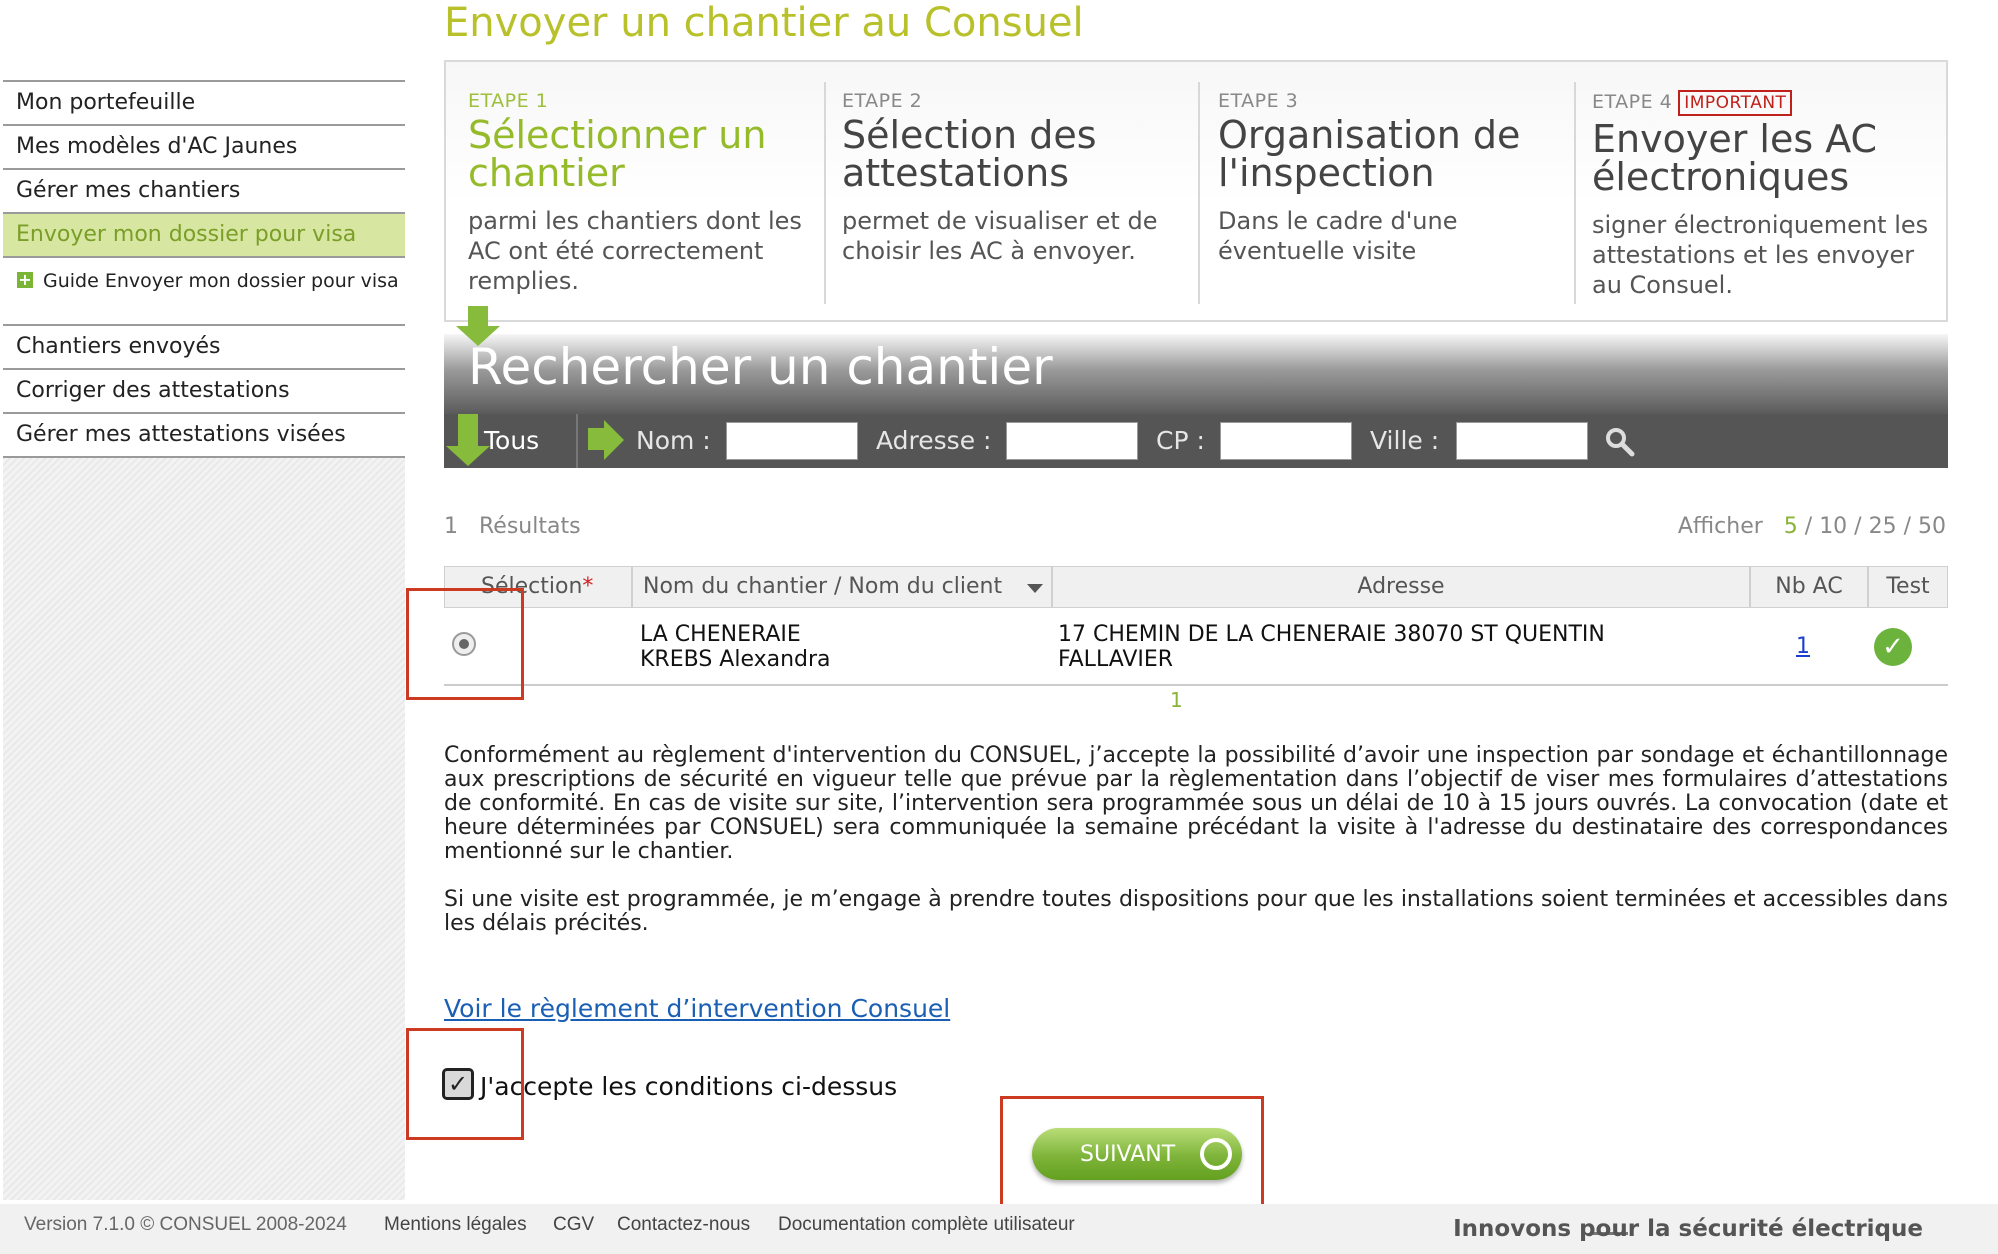 This screenshot has width=1998, height=1254. Describe the element at coordinates (792, 441) in the screenshot. I see `nom-input` at that location.